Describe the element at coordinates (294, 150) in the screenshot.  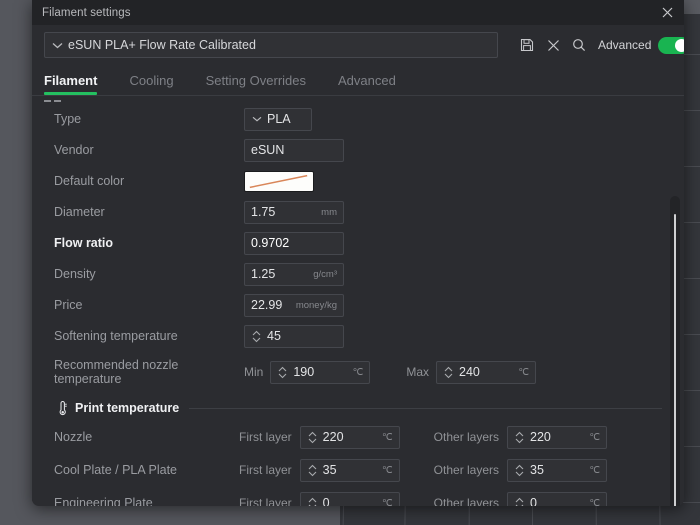
I see `vendor-input: eSUN` at that location.